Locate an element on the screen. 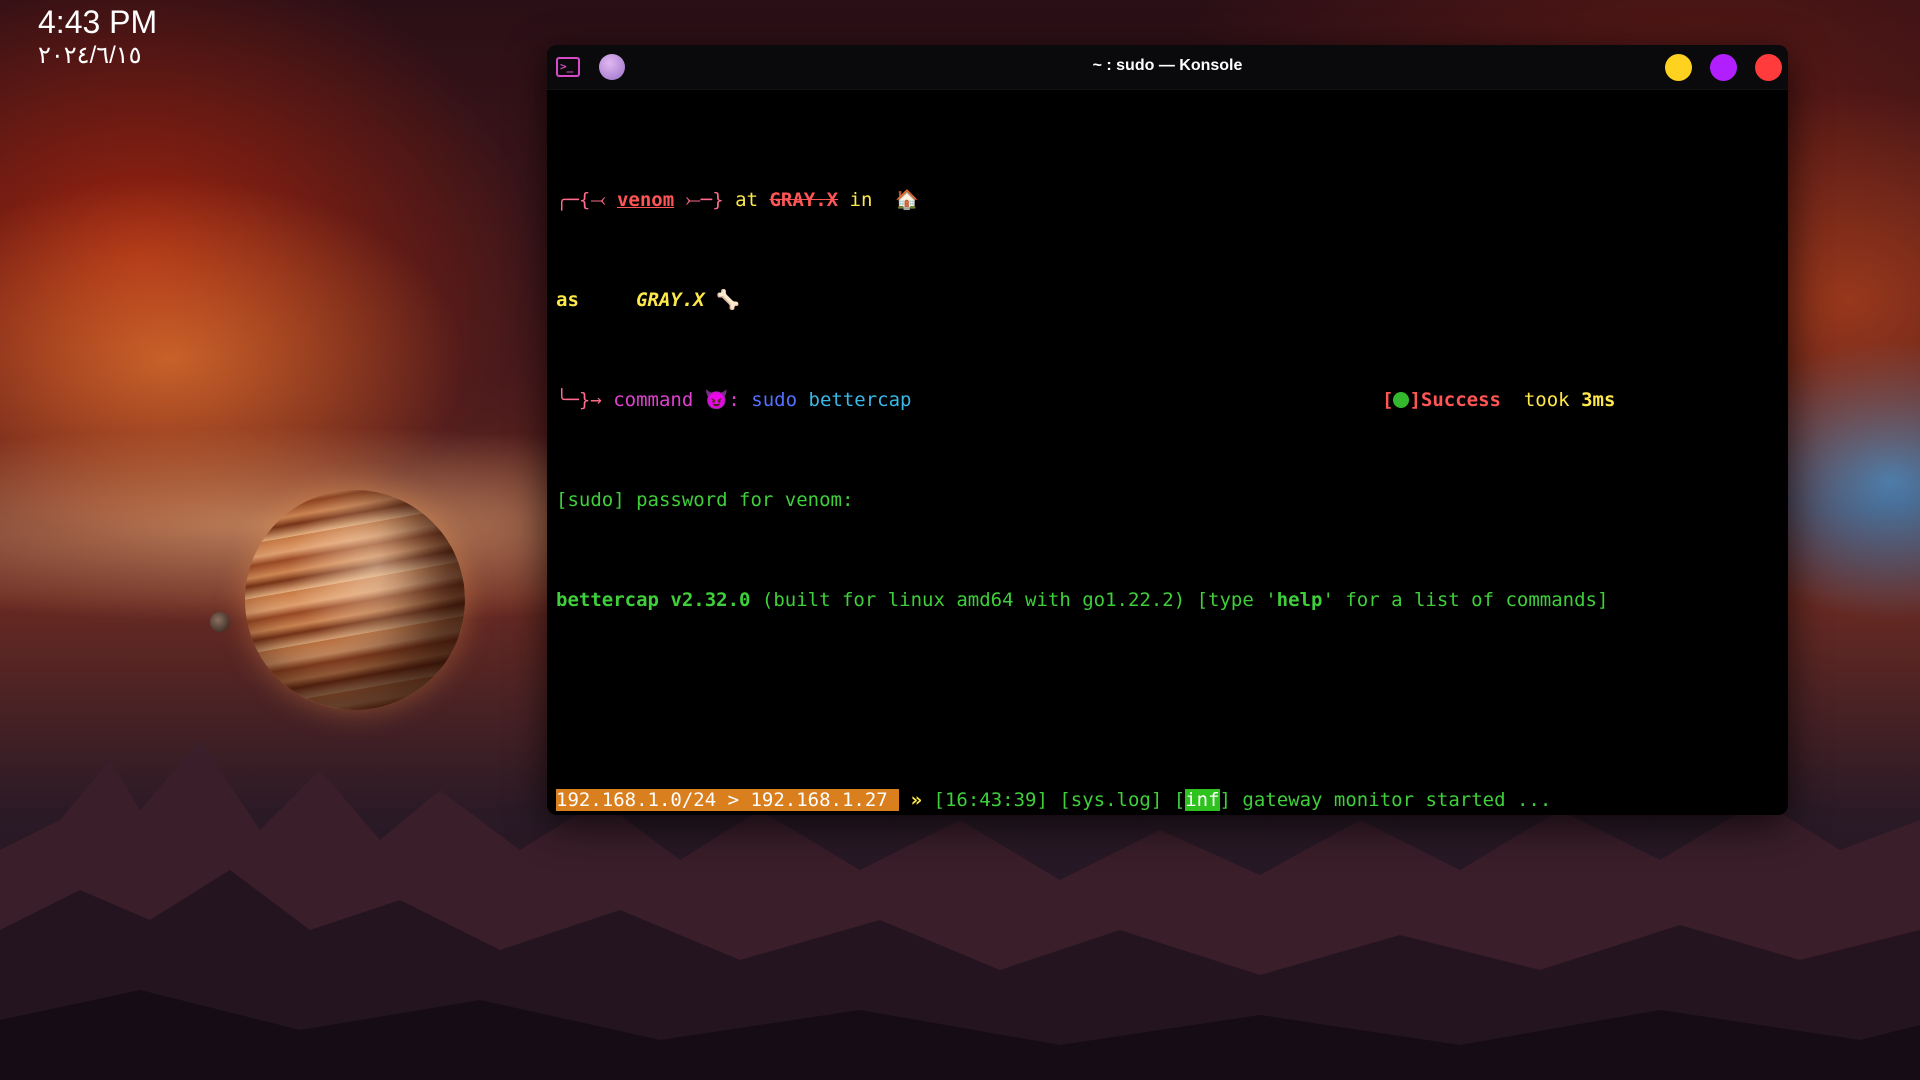 Image resolution: width=1920 pixels, height=1080 pixels. window-title: ~ : sudo — Konsole is located at coordinates (1167, 65).